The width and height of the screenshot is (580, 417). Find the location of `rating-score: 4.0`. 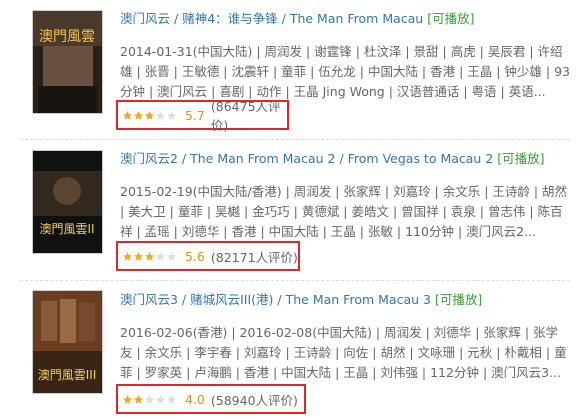

rating-score: 4.0 is located at coordinates (195, 399).